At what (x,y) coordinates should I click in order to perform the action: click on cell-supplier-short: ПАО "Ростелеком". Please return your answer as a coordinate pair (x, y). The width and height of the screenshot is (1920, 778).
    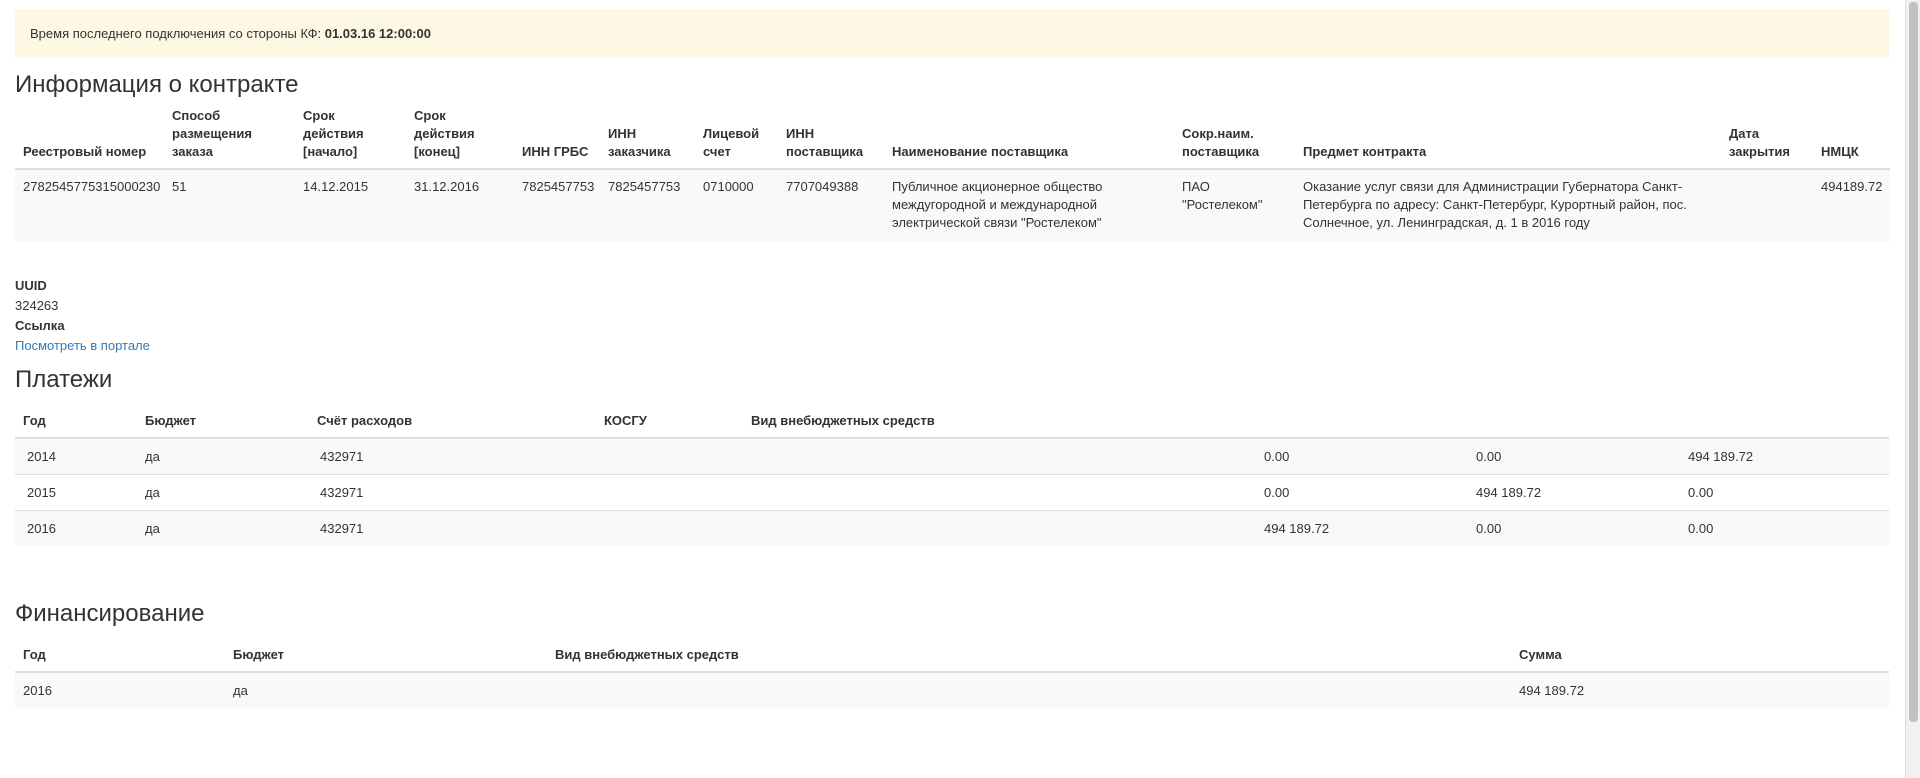
    Looking at the image, I should click on (1234, 205).